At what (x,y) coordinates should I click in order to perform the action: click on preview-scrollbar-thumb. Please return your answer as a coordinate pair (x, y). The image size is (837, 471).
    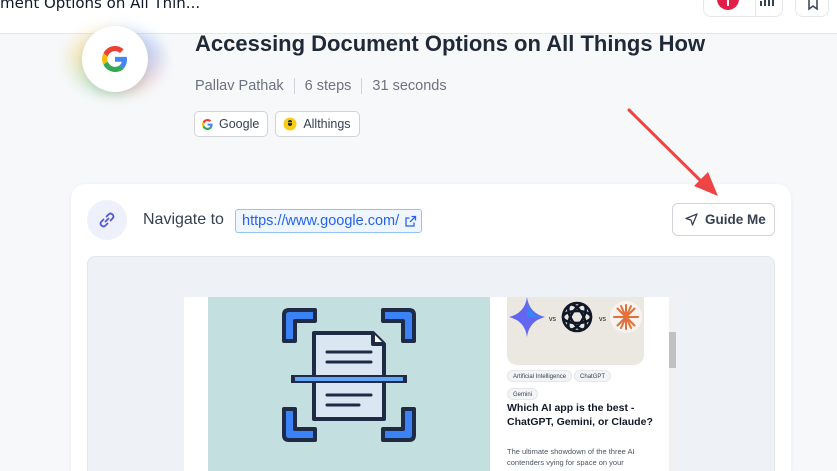
    Looking at the image, I should click on (672, 350).